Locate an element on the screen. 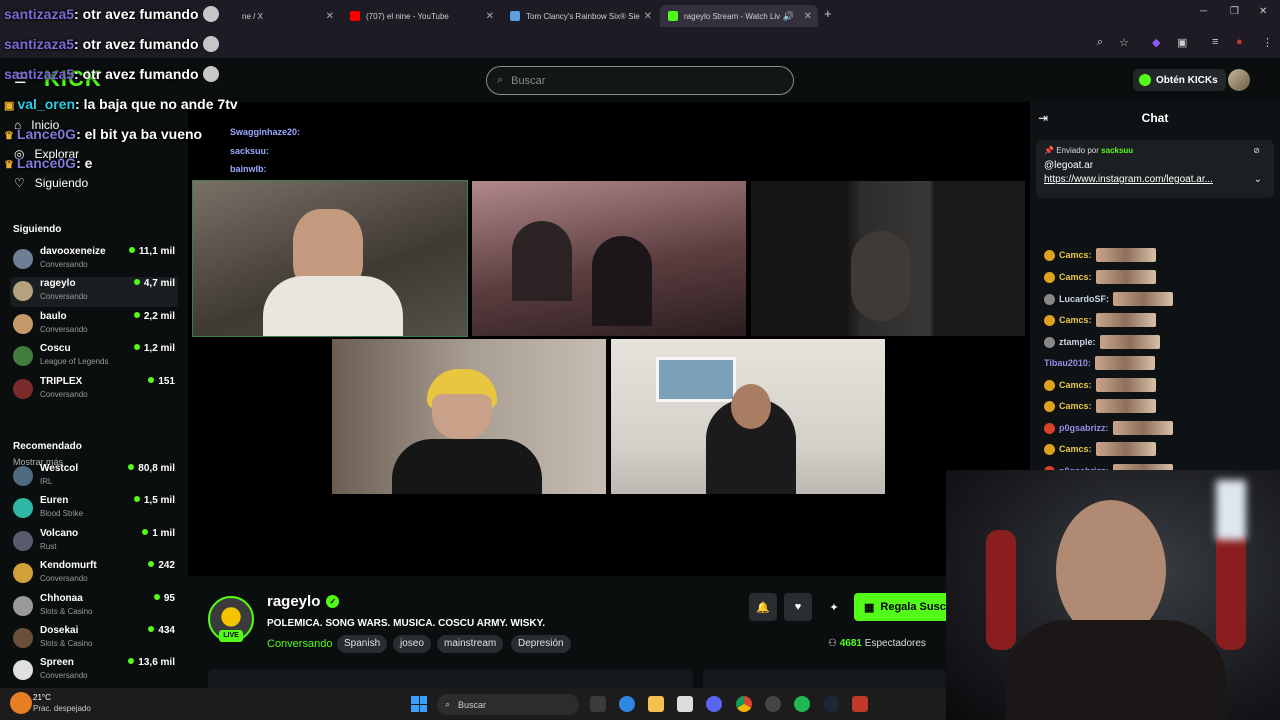  taskbar-search: ⌕ Buscar is located at coordinates (508, 704).